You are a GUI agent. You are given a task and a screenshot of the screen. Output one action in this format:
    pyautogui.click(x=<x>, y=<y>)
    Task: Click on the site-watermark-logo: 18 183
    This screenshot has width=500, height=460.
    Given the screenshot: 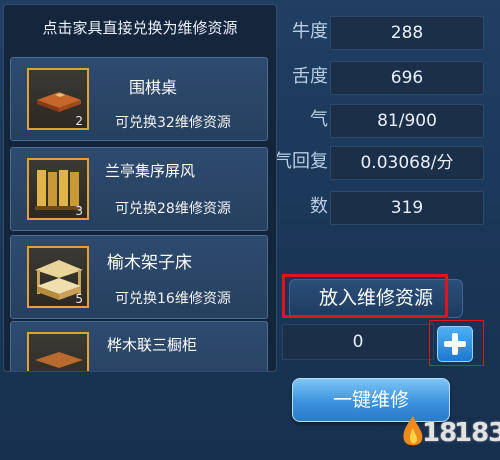 What is the action you would take?
    pyautogui.click(x=449, y=432)
    